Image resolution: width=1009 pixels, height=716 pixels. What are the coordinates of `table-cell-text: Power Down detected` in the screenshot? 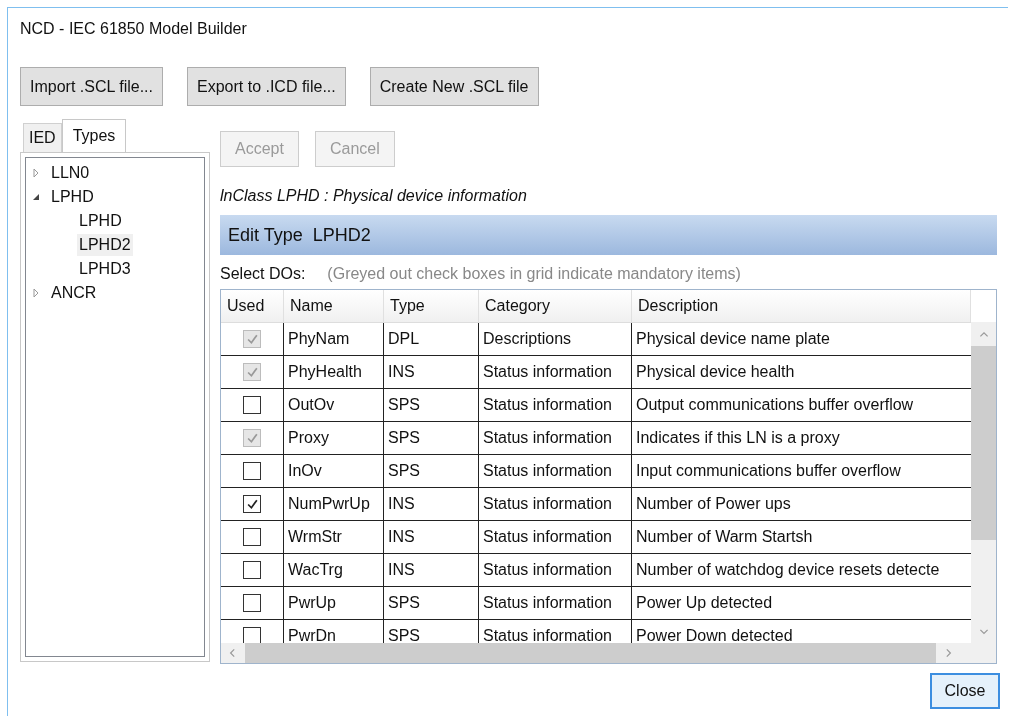 It's located at (714, 634).